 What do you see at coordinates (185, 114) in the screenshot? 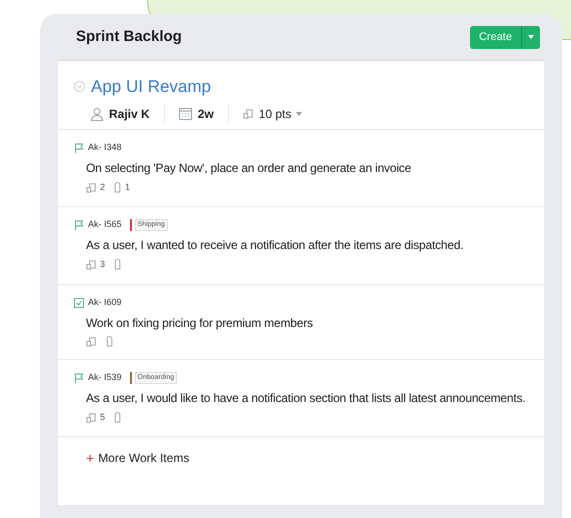
I see `calendar-icon` at bounding box center [185, 114].